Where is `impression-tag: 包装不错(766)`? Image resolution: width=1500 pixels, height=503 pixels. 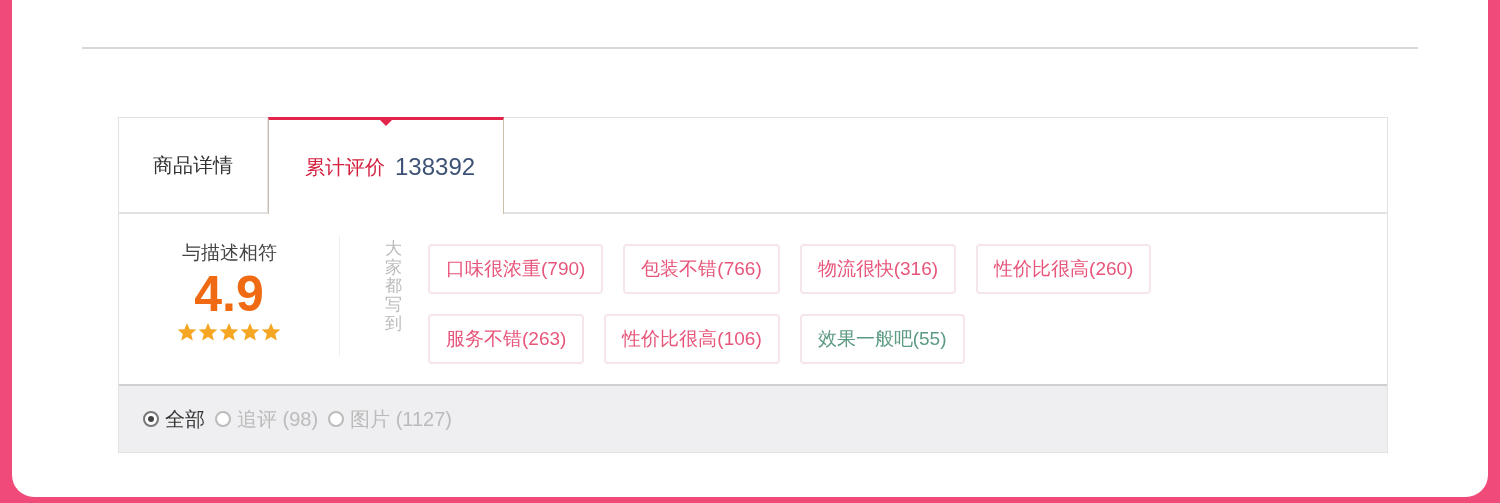 impression-tag: 包装不错(766) is located at coordinates (701, 269).